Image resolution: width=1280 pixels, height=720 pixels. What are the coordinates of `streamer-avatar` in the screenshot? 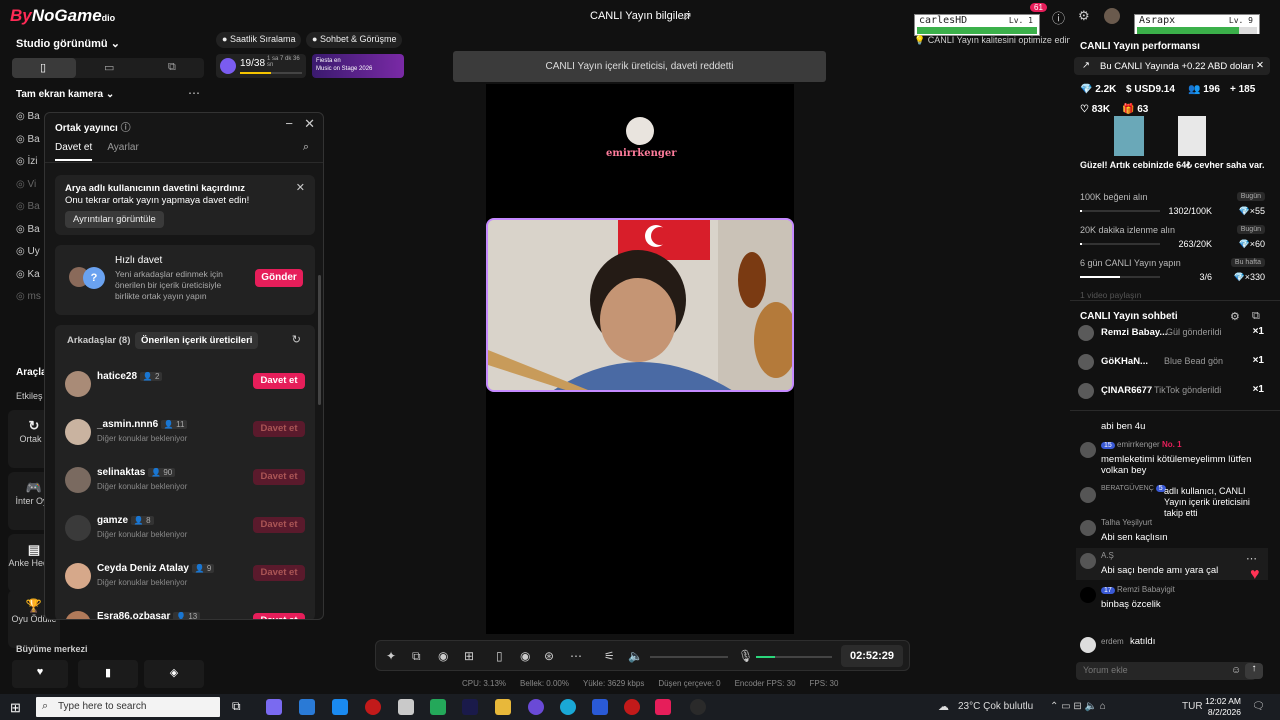 It's located at (640, 131).